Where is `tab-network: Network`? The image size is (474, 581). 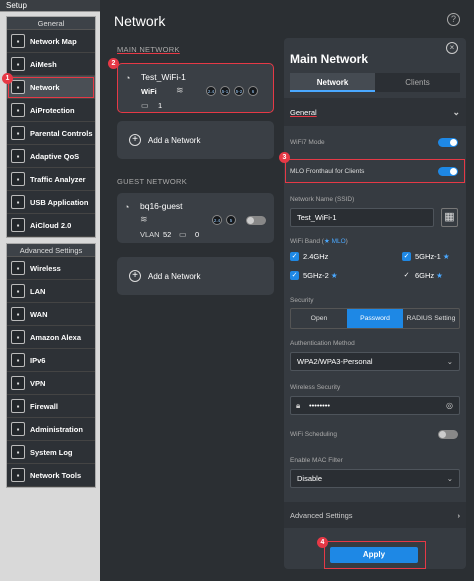
tab-network: Network is located at coordinates (332, 82).